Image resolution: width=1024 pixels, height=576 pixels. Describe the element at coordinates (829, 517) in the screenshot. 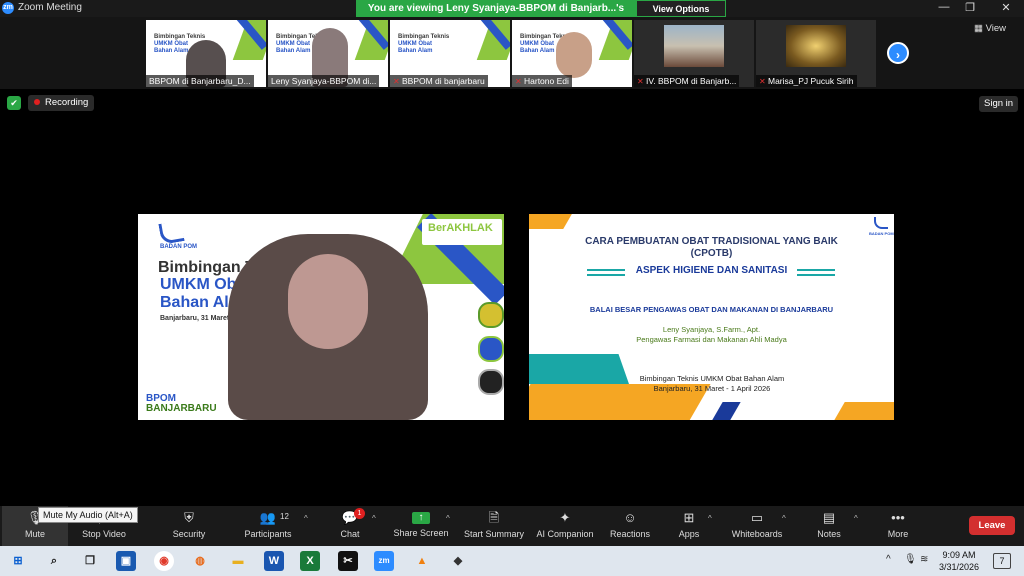

I see `notes-icon: ▤` at that location.